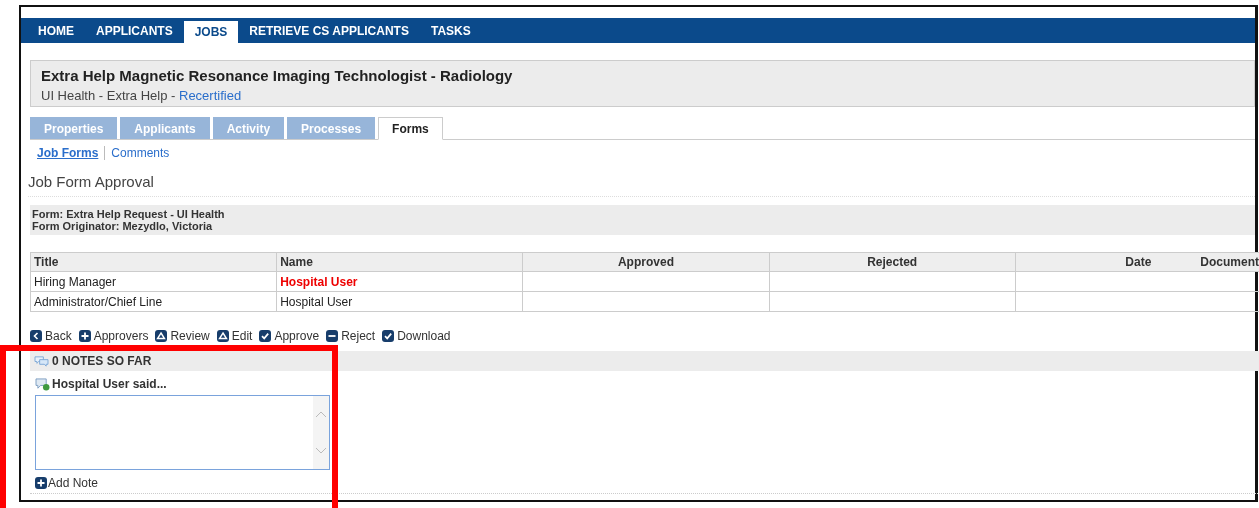 The height and width of the screenshot is (508, 1259). What do you see at coordinates (641, 185) in the screenshot?
I see `section-title: Job Form Approval` at bounding box center [641, 185].